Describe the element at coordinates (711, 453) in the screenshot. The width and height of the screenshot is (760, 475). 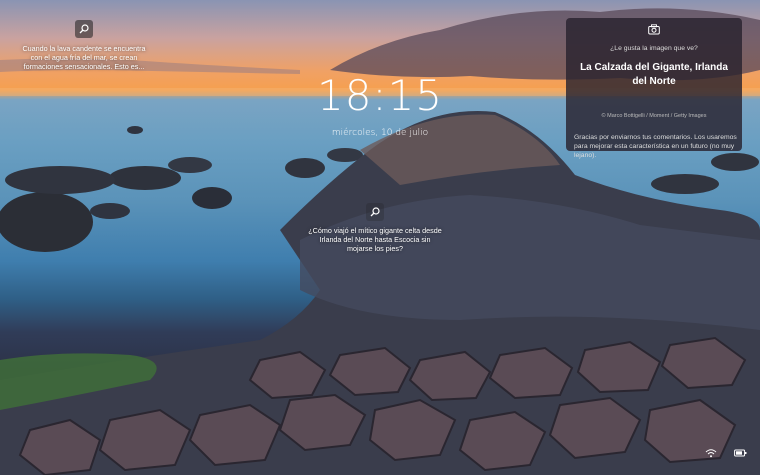
I see `wifi-icon` at that location.